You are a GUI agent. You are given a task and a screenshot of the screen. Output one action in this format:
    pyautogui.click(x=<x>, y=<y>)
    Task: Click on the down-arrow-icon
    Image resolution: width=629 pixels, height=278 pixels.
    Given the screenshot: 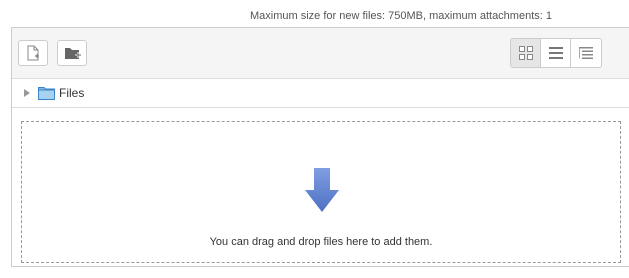 What is the action you would take?
    pyautogui.click(x=322, y=190)
    